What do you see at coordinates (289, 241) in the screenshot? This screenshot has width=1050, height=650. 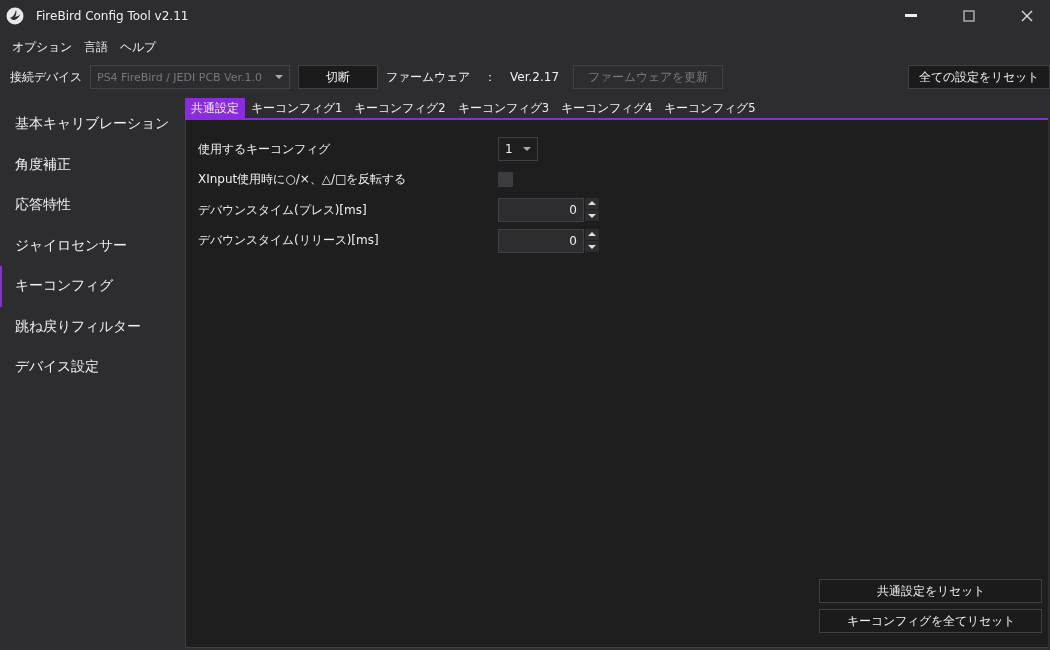 I see `setting-label: デバウンスタイム(リリース)[ms]` at bounding box center [289, 241].